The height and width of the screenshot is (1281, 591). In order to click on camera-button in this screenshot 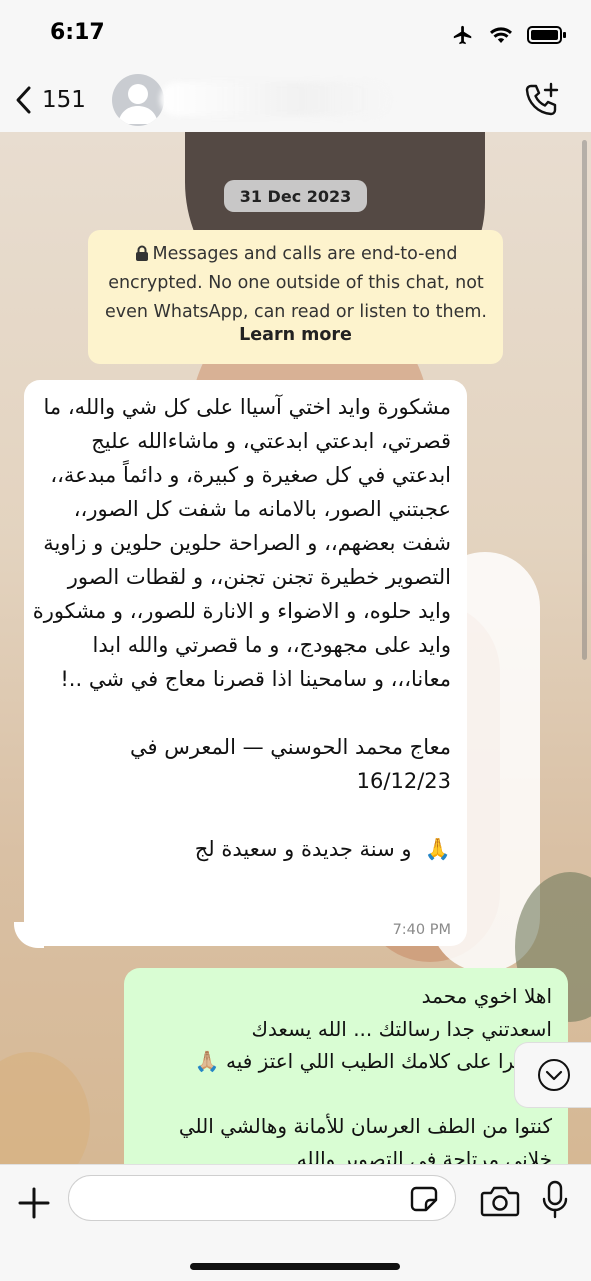, I will do `click(500, 1201)`.